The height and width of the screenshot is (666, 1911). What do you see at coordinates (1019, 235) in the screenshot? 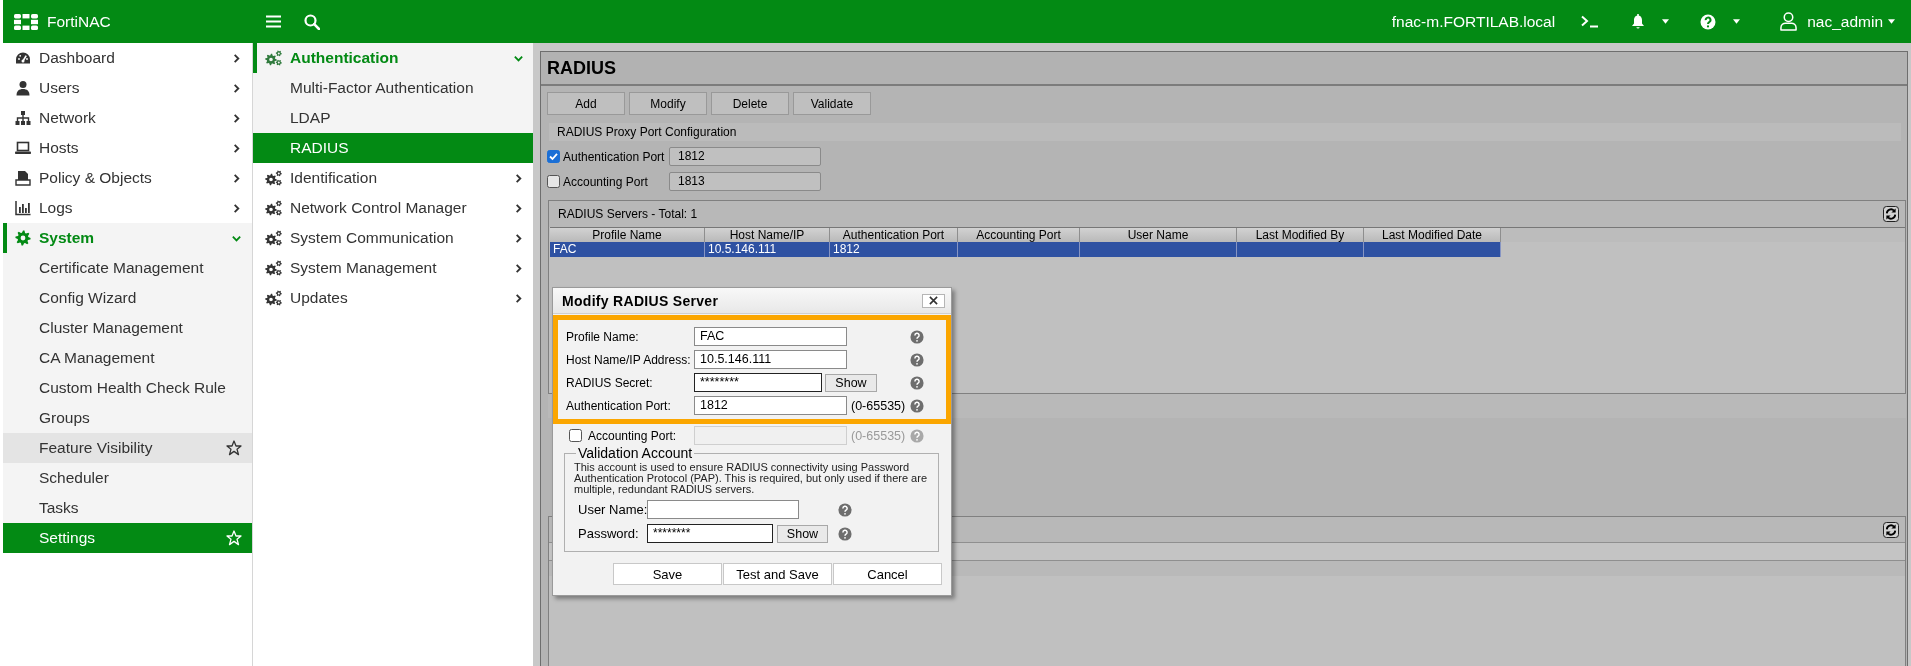
I see `column-header: Accounting Port` at bounding box center [1019, 235].